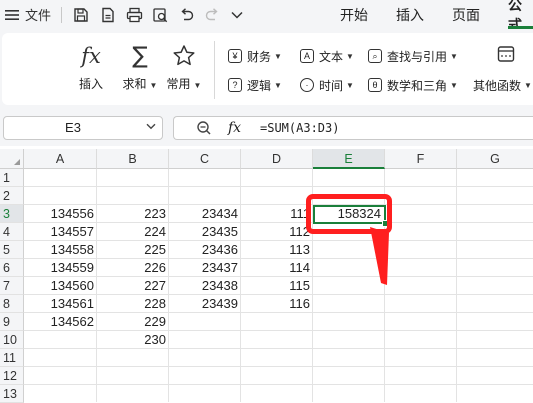 Image resolution: width=533 pixels, height=403 pixels. What do you see at coordinates (60, 322) in the screenshot?
I see `cell-a9: 134562` at bounding box center [60, 322].